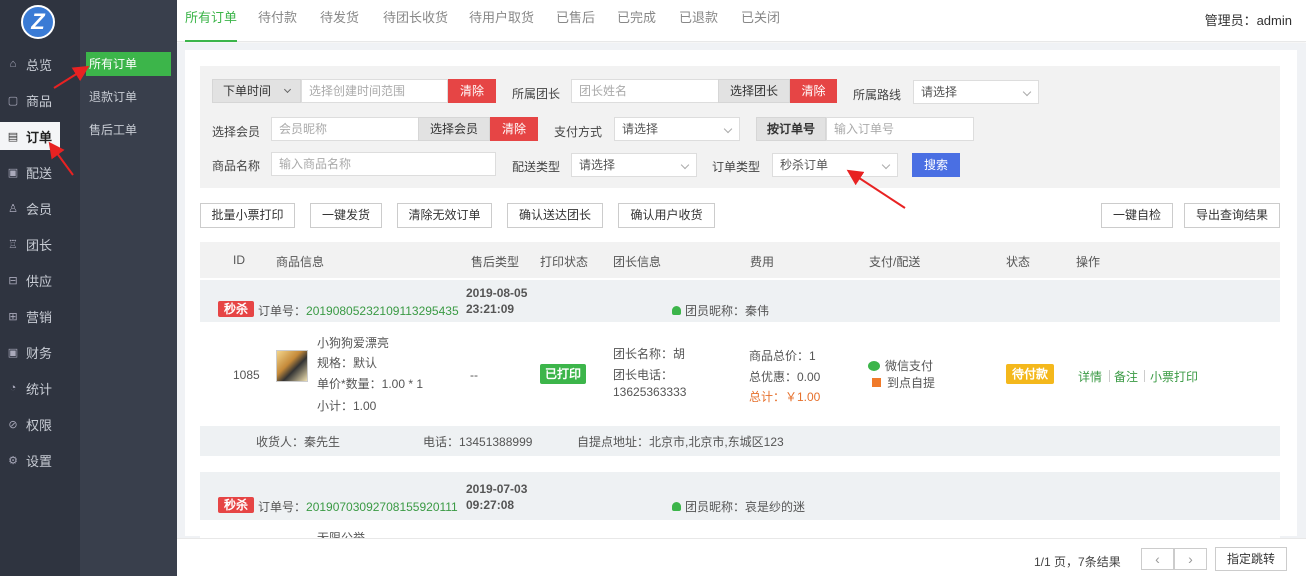 The image size is (1306, 576). What do you see at coordinates (345, 129) in the screenshot?
I see `member-nickname-input: 会员昵称` at bounding box center [345, 129].